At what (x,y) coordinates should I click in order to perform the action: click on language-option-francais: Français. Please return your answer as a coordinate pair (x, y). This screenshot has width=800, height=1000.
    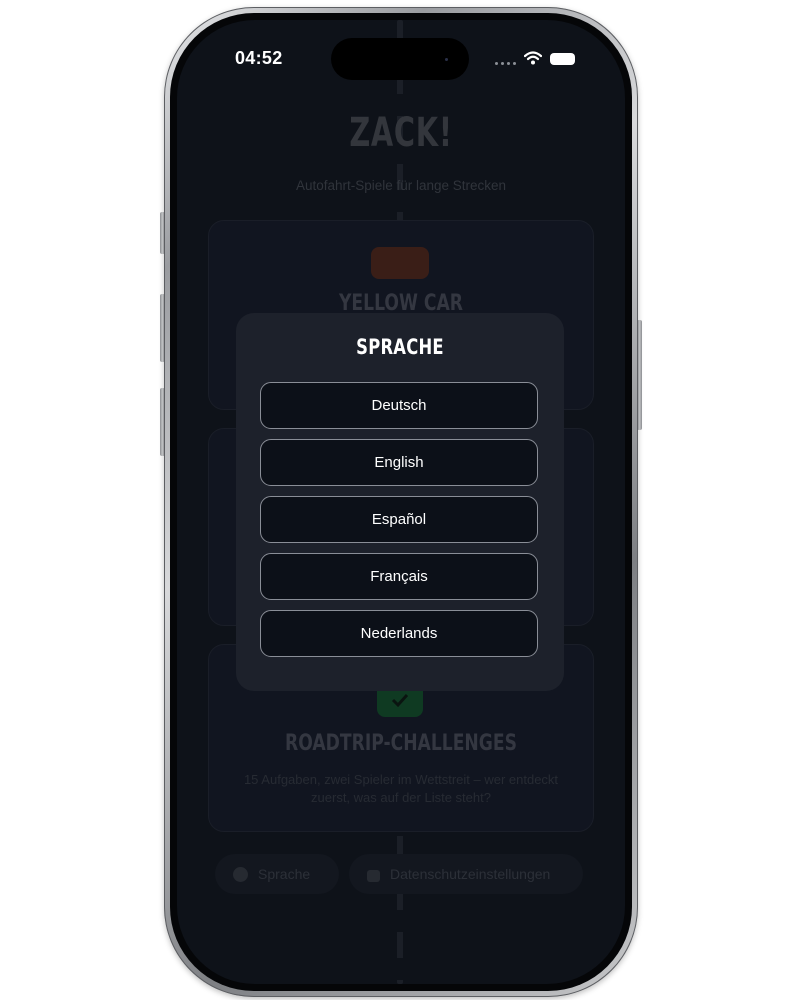
    Looking at the image, I should click on (399, 576).